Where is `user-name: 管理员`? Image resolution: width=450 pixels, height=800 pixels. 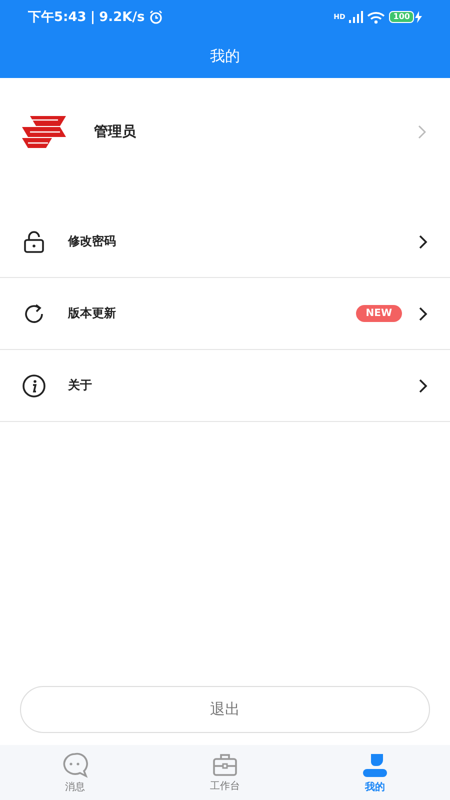 user-name: 管理员 is located at coordinates (115, 132).